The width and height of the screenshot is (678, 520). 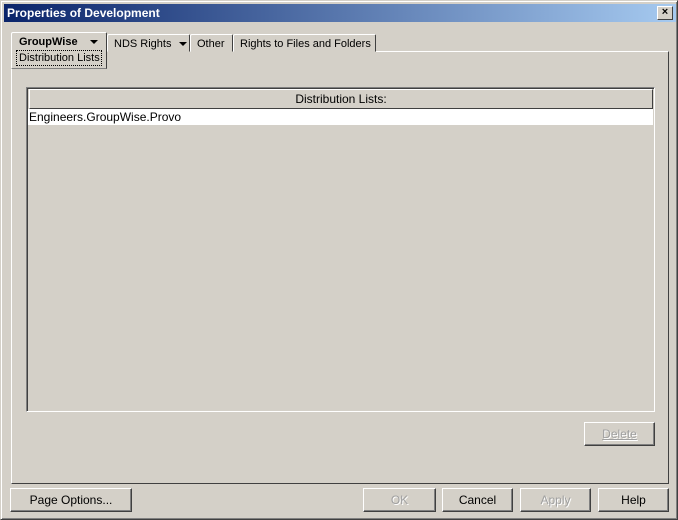 What do you see at coordinates (48, 42) in the screenshot?
I see `tab-label: GroupWise` at bounding box center [48, 42].